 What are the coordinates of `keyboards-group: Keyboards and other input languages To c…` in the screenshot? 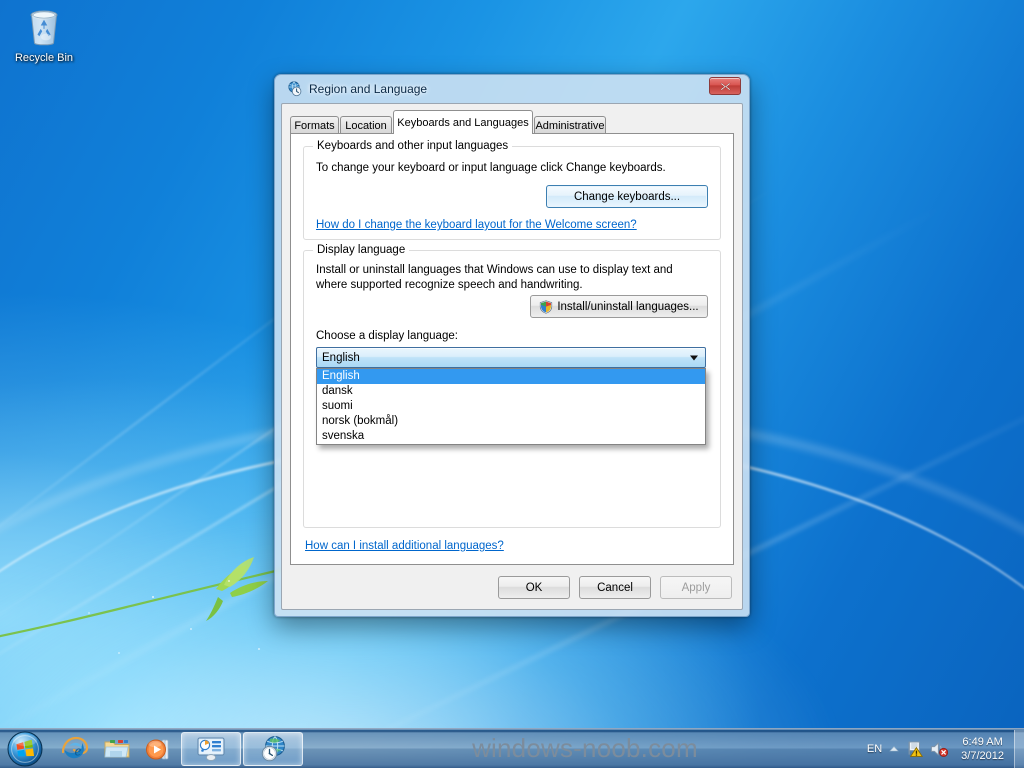 It's located at (512, 190).